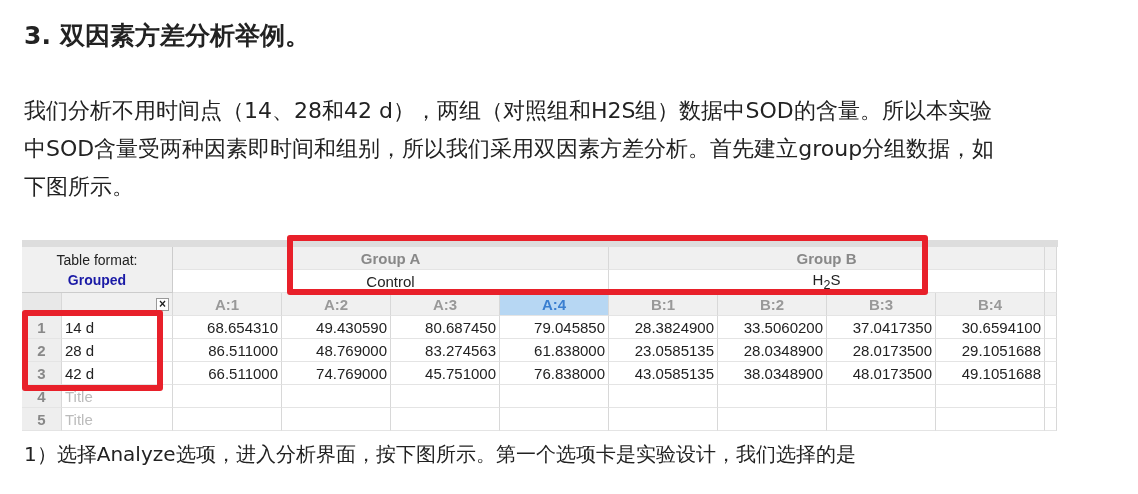 This screenshot has width=1138, height=494. Describe the element at coordinates (554, 304) in the screenshot. I see `column-header: A:4` at that location.